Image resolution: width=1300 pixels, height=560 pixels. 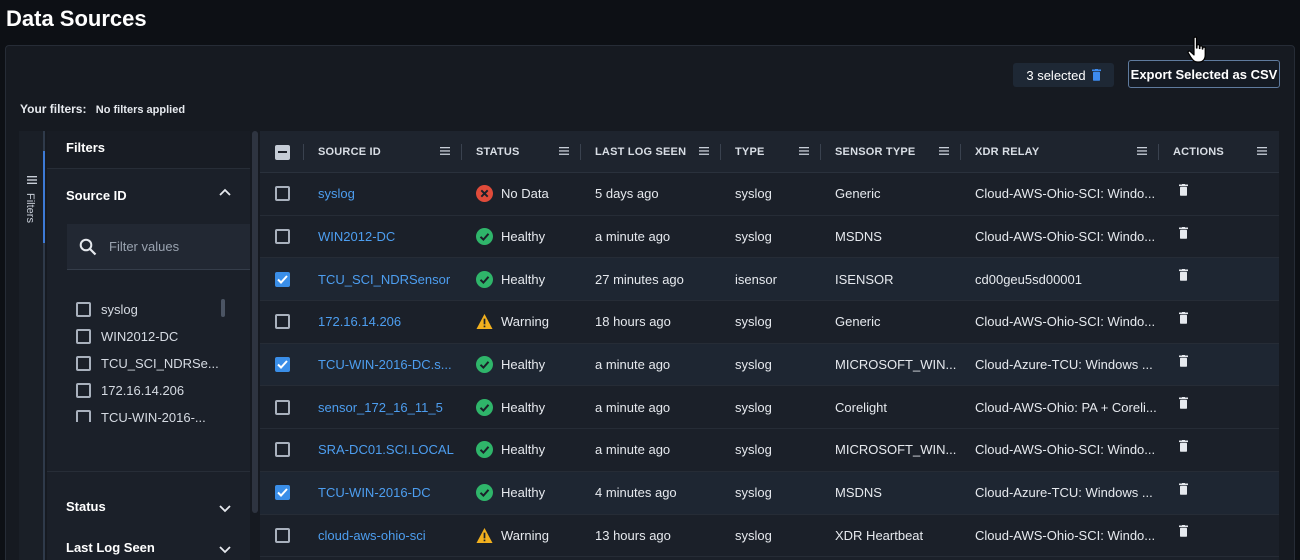 I want to click on status-filter-title: Status, so click(x=86, y=506).